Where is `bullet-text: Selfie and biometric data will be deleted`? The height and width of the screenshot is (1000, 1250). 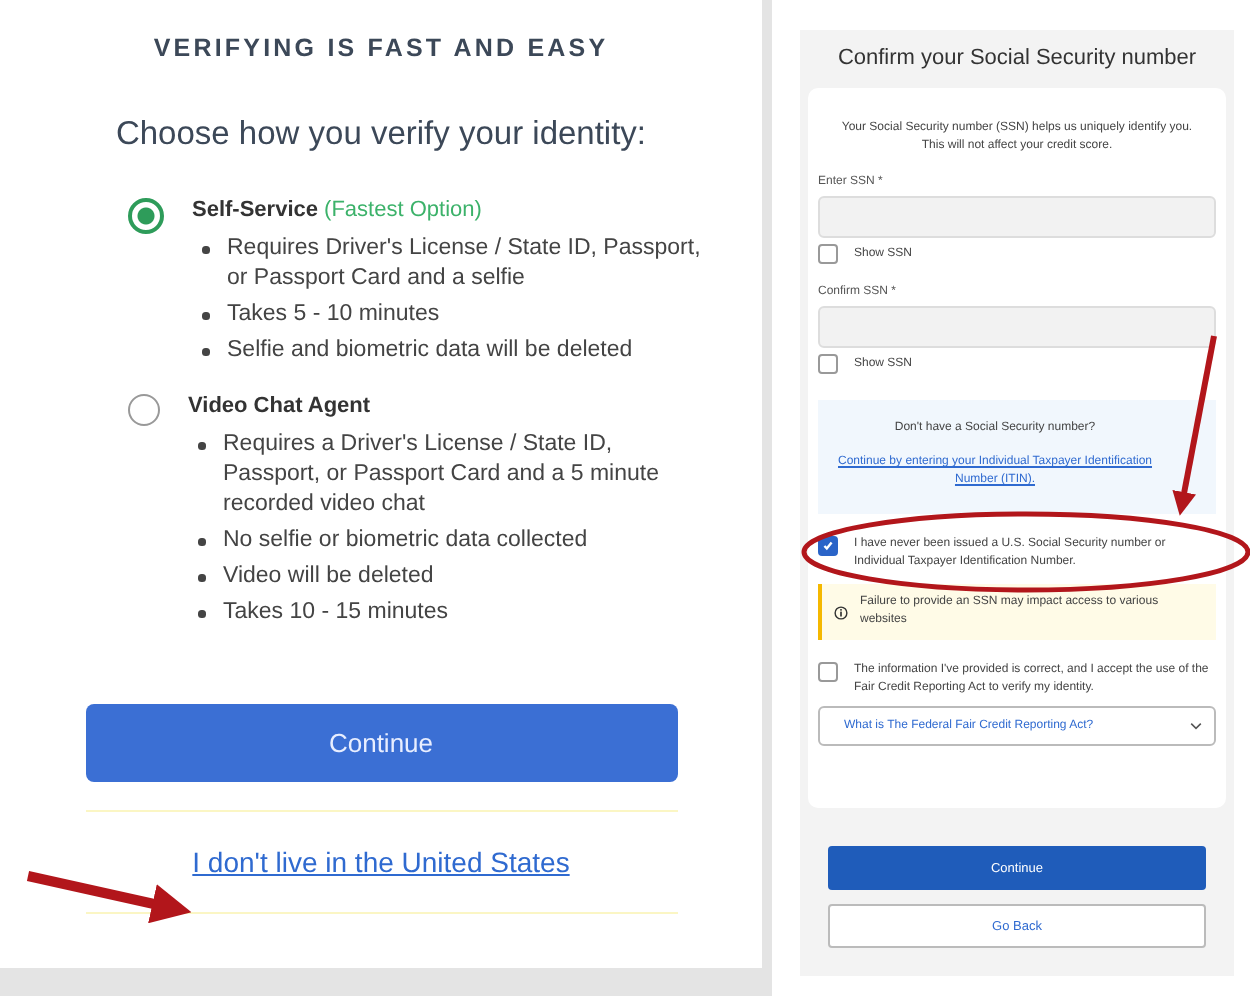 bullet-text: Selfie and biometric data will be deleted is located at coordinates (430, 351).